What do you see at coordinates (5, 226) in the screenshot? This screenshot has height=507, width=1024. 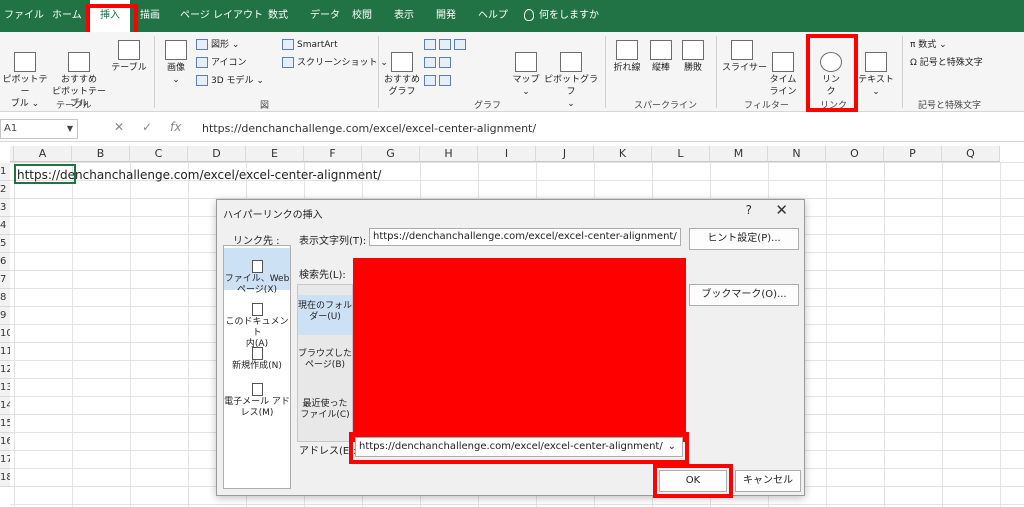 I see `row-header-4: 4` at bounding box center [5, 226].